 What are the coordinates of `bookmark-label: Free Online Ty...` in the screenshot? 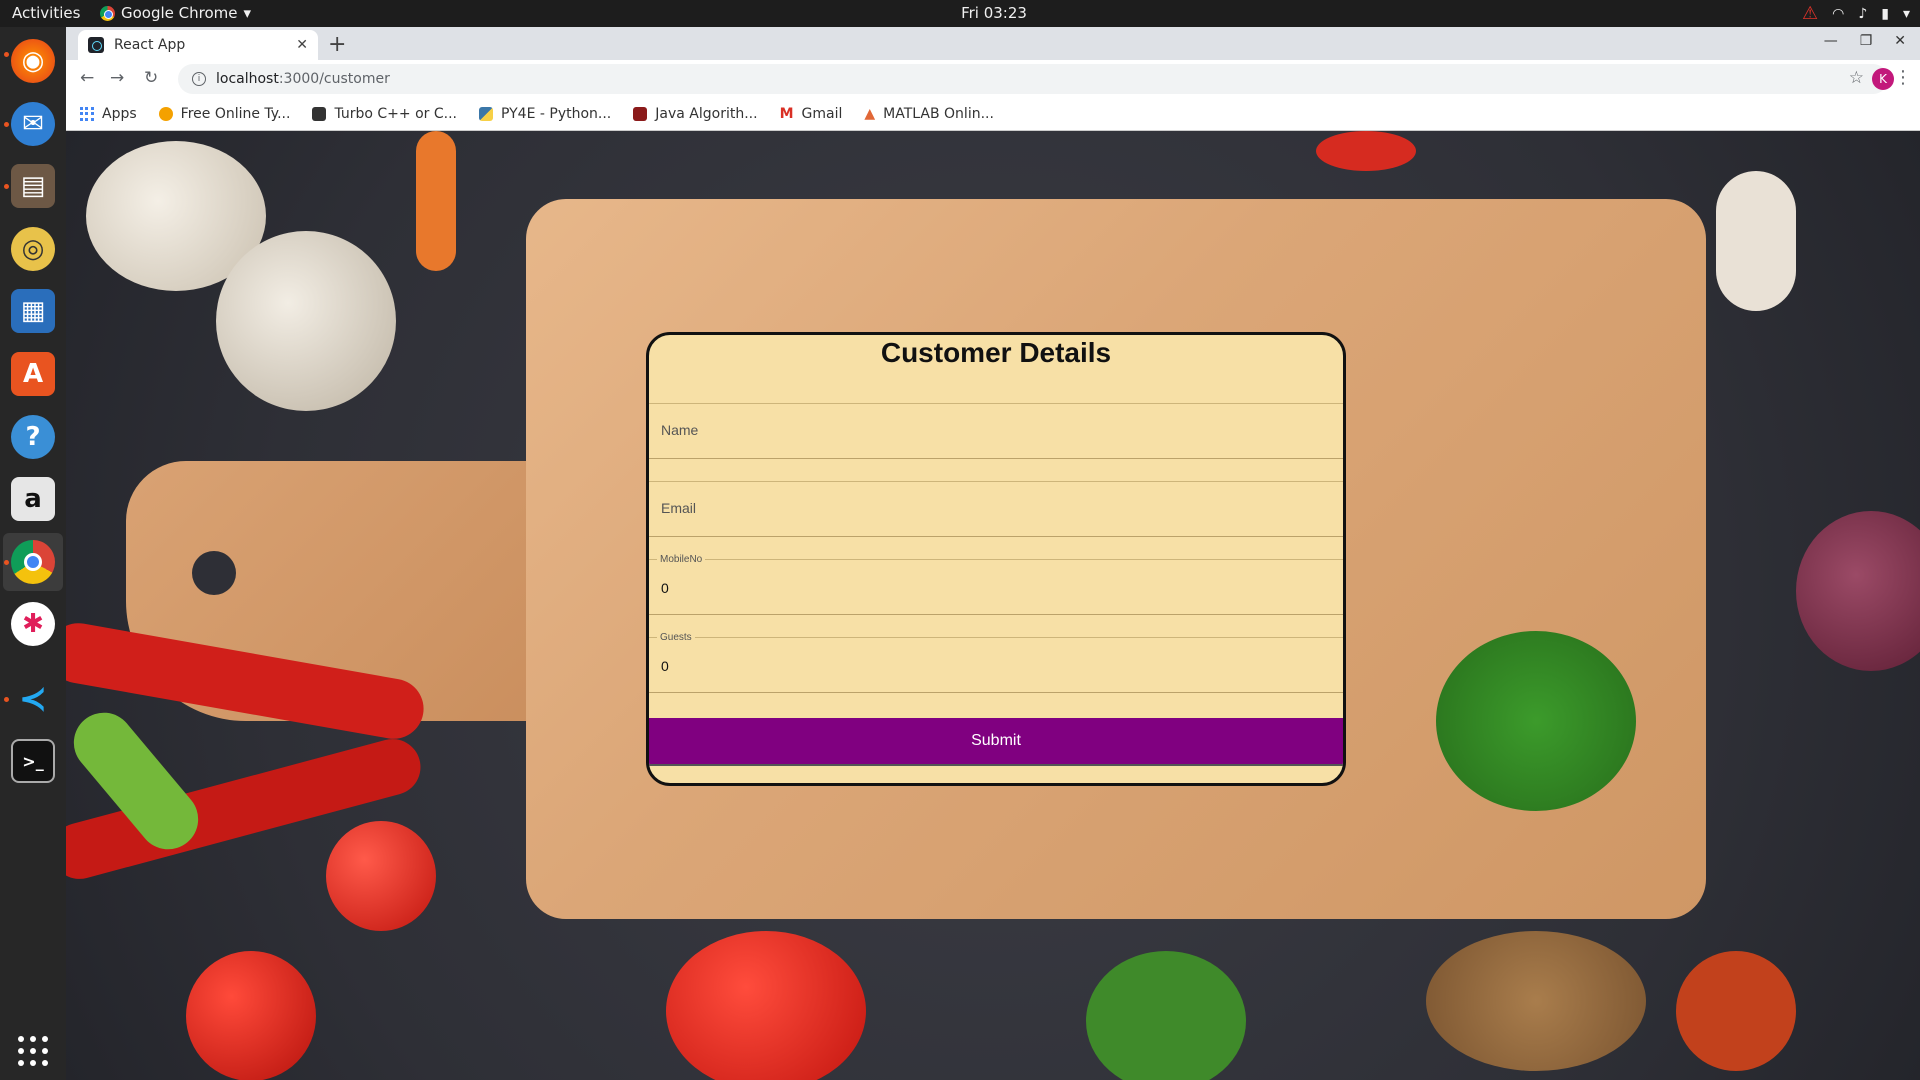 It's located at (235, 114).